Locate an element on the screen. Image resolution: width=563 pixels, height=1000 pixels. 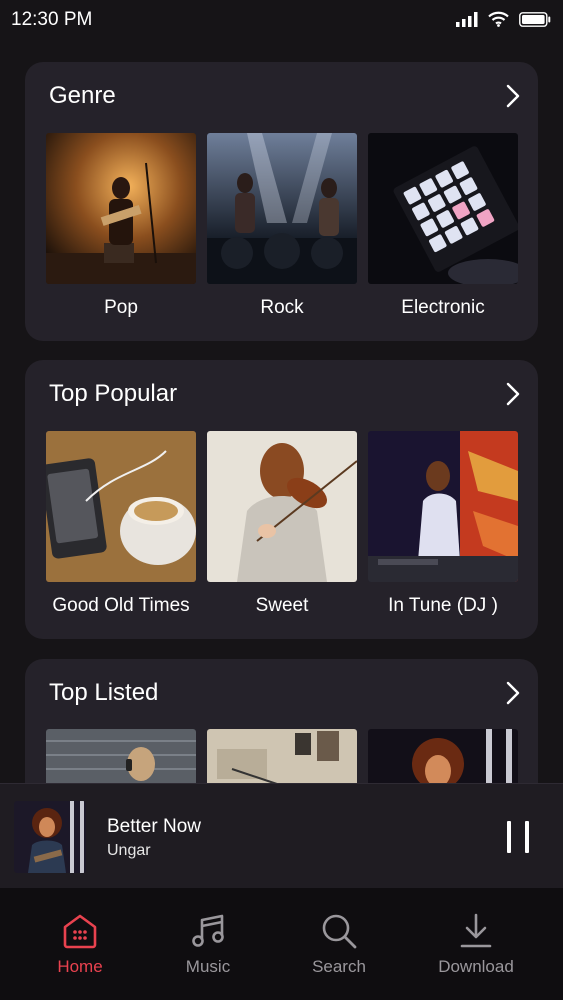
now-playing-bar: Better Now Ungar is located at coordinates (281, 836).